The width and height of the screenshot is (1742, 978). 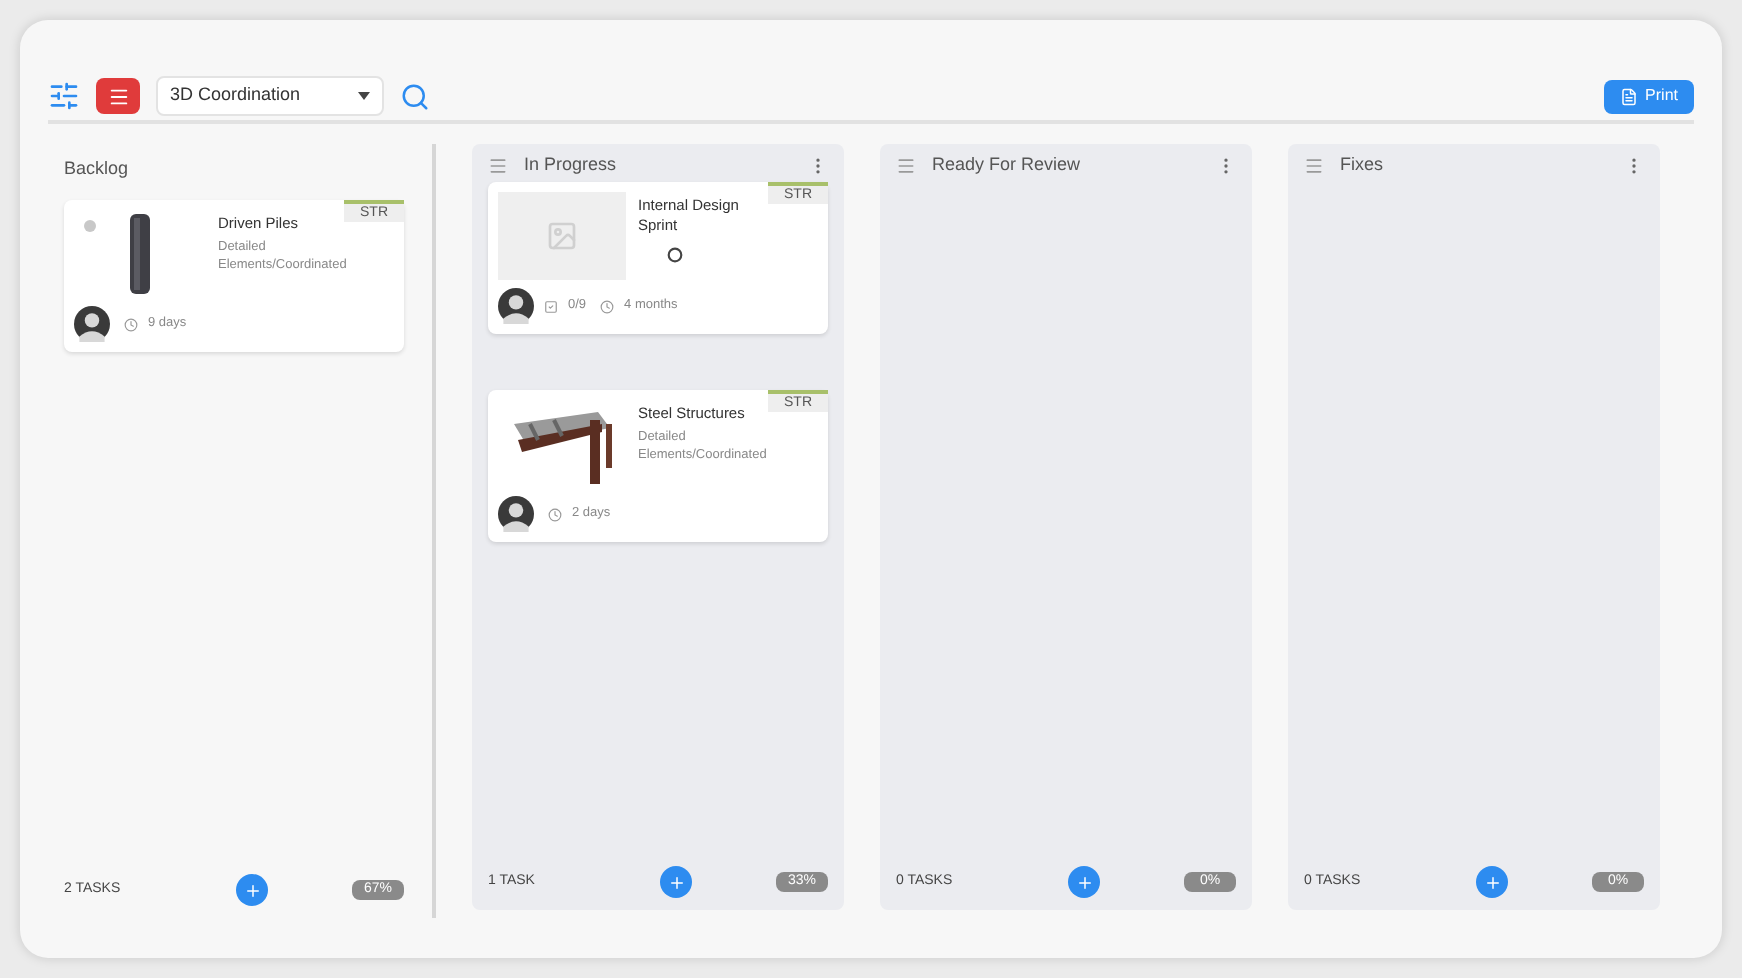 I want to click on checklist-icon, so click(x=551, y=306).